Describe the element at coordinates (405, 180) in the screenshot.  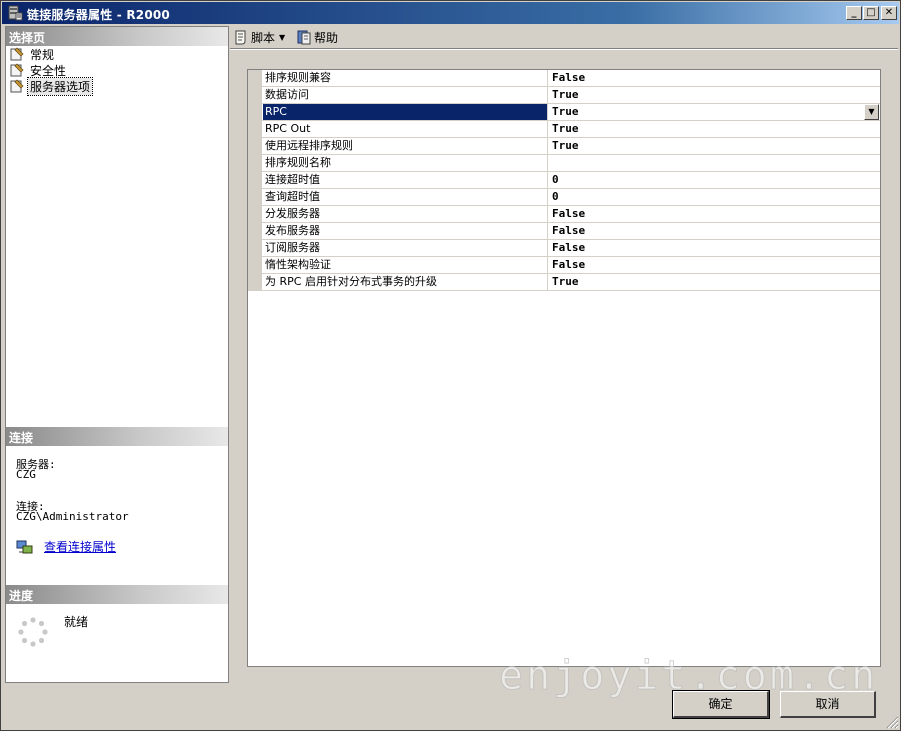
I see `property-name: 连接超时值` at that location.